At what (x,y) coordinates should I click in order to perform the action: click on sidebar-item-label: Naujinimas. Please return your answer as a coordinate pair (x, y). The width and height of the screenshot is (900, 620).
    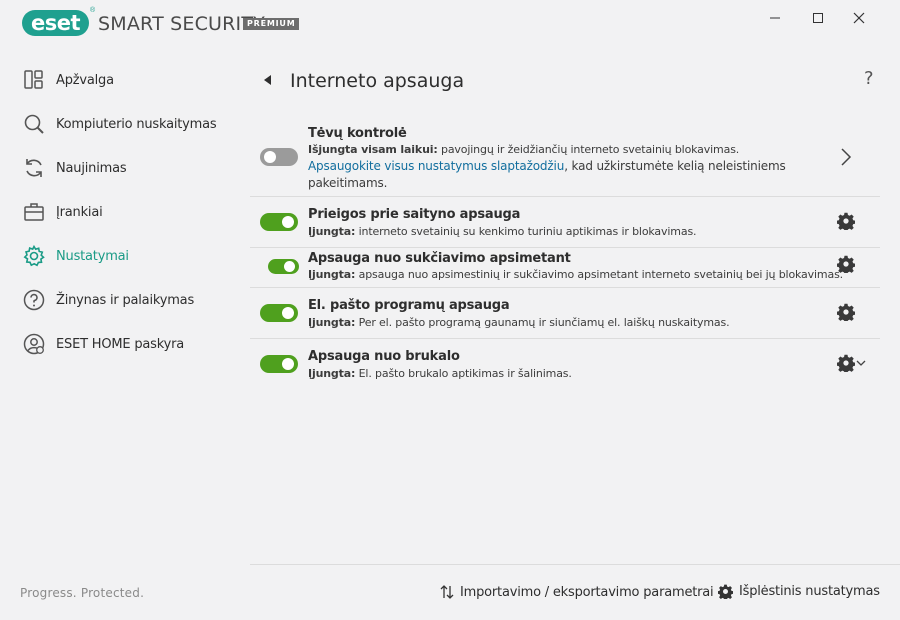
    Looking at the image, I should click on (91, 168).